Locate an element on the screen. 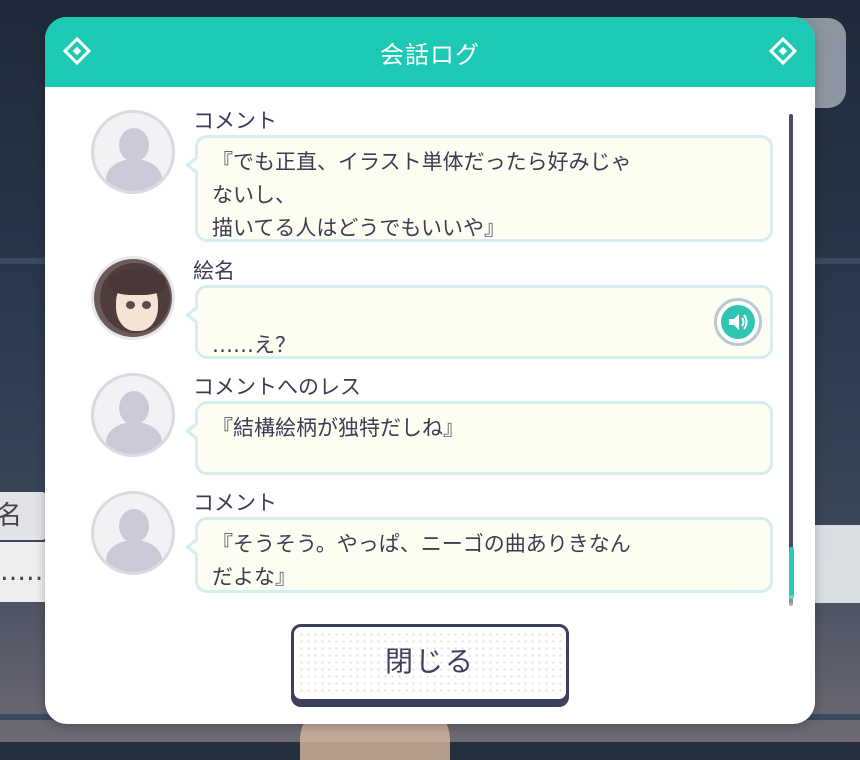 The image size is (860, 760). speech-text: ……え？ is located at coordinates (254, 345).